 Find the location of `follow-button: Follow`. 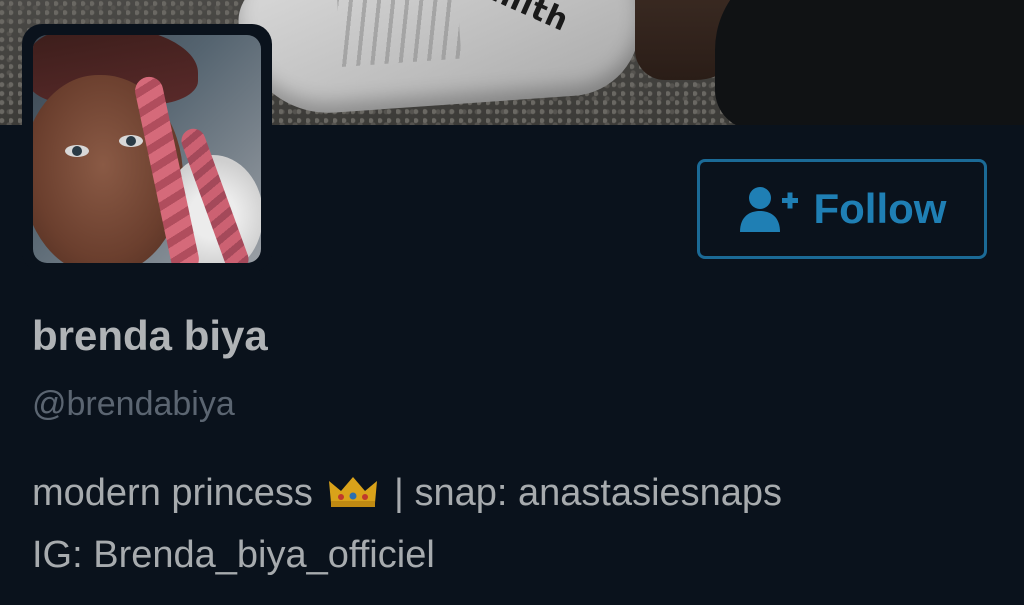

follow-button: Follow is located at coordinates (842, 209).